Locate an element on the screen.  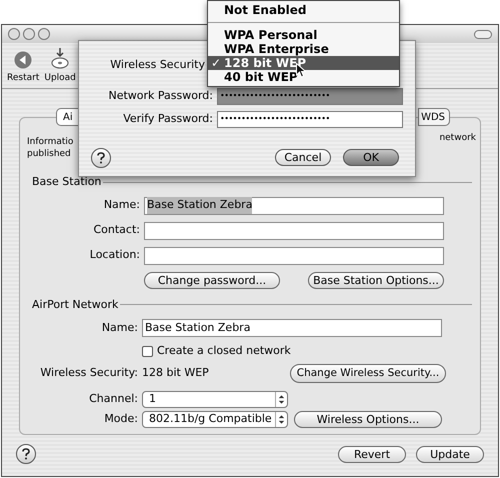
menu-item: Not Enabled is located at coordinates (303, 10).